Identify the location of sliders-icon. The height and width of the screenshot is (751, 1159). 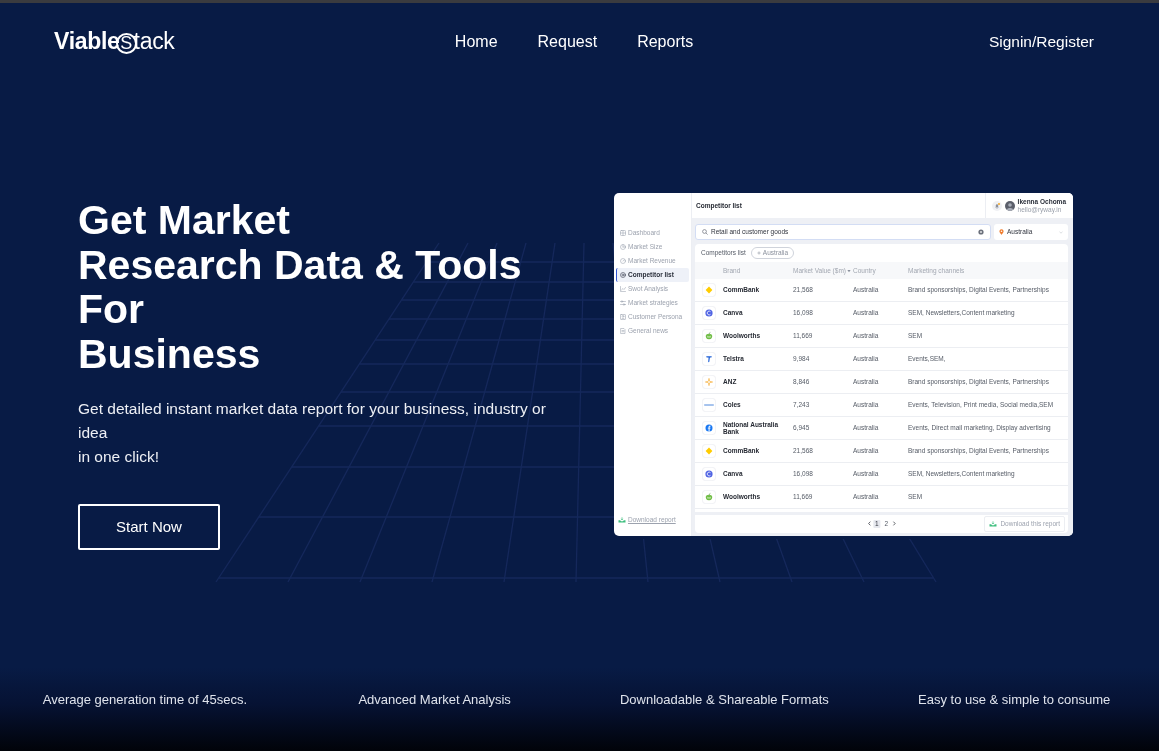
(623, 303).